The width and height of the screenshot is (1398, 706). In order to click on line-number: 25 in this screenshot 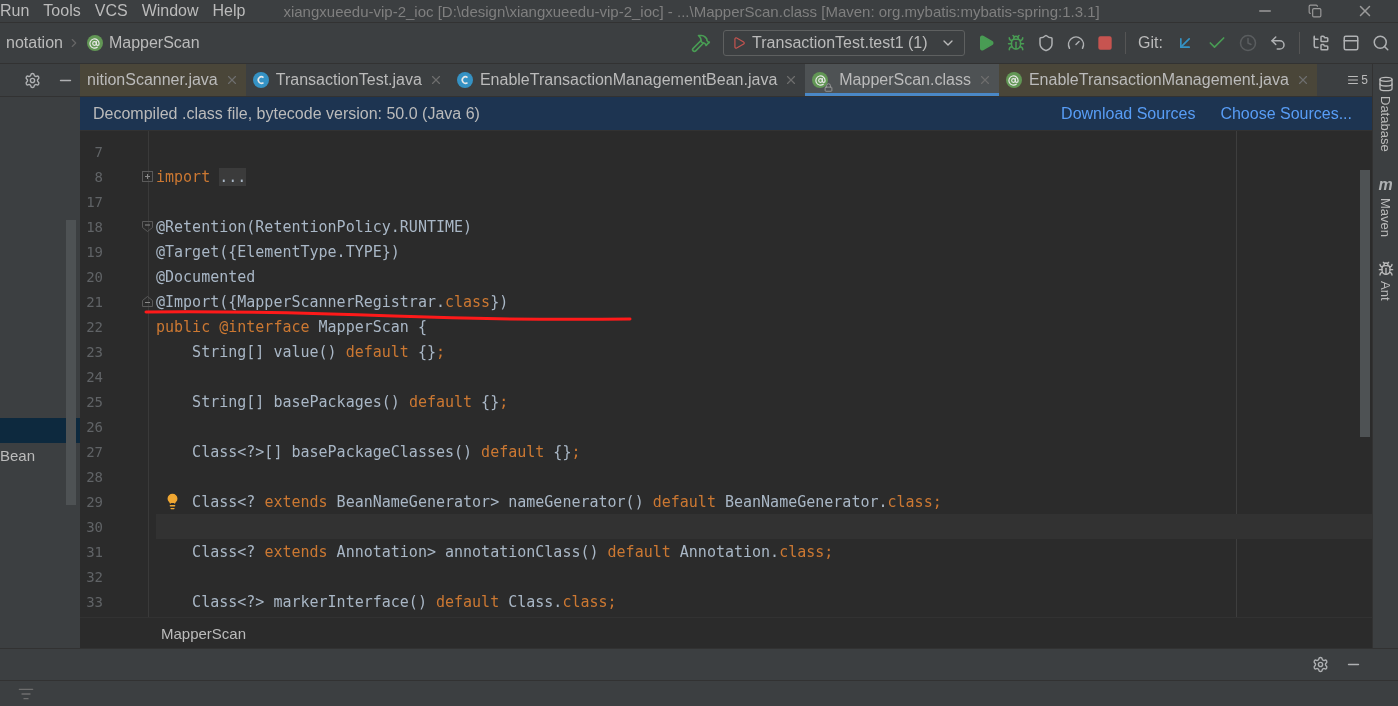, I will do `click(94, 401)`.